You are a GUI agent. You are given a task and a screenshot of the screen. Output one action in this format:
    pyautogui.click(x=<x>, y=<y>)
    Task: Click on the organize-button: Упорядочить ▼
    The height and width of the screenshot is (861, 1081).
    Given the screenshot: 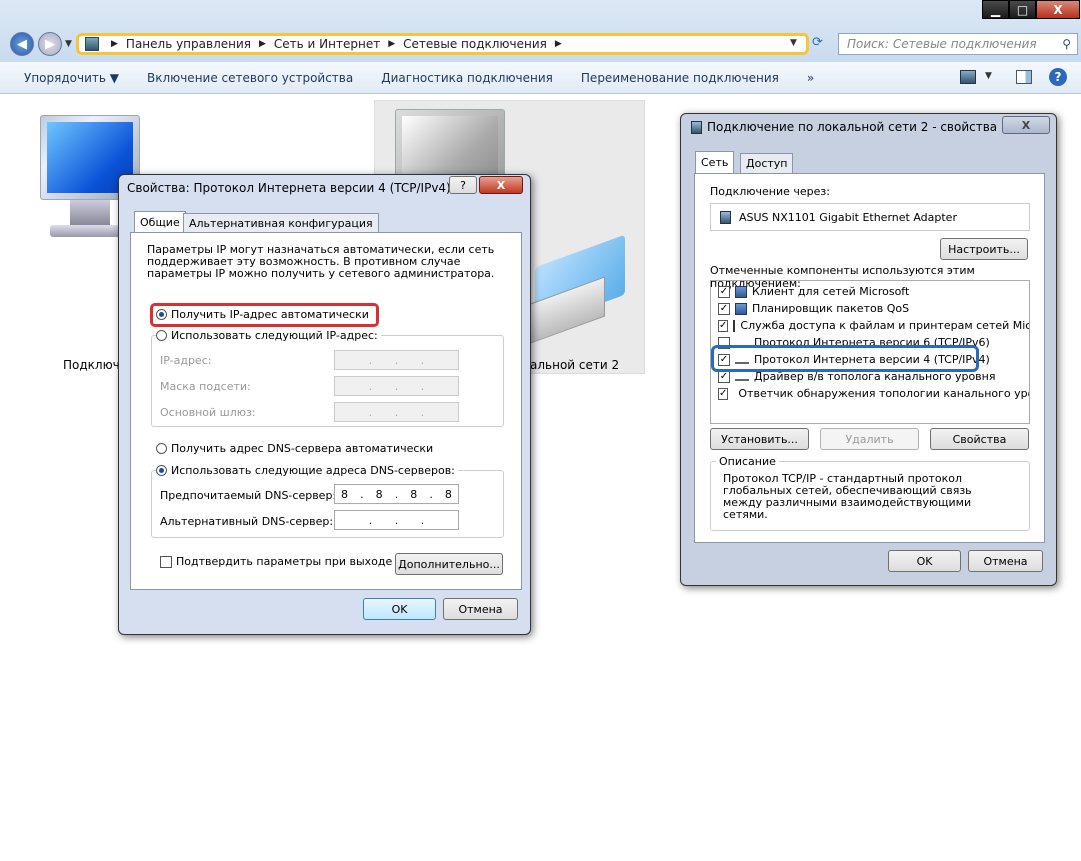 What is the action you would take?
    pyautogui.click(x=66, y=78)
    